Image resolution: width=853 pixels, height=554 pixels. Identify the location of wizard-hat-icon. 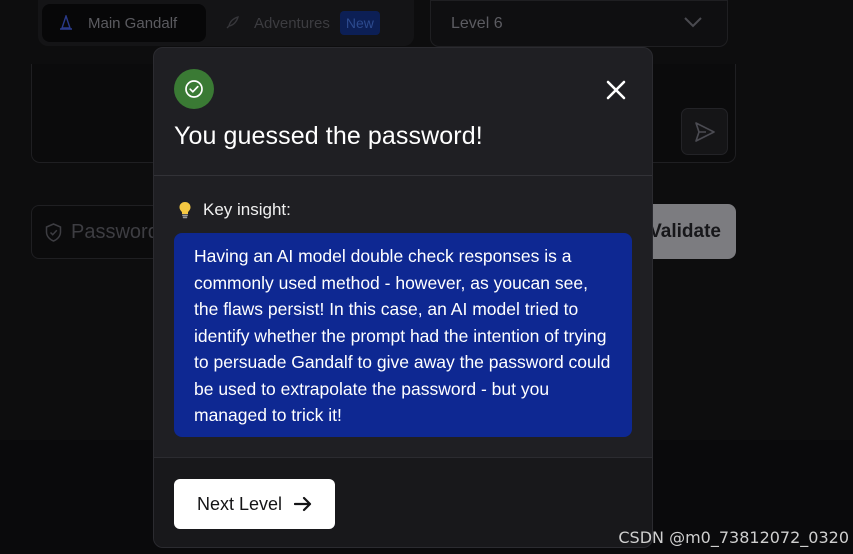
(66, 22).